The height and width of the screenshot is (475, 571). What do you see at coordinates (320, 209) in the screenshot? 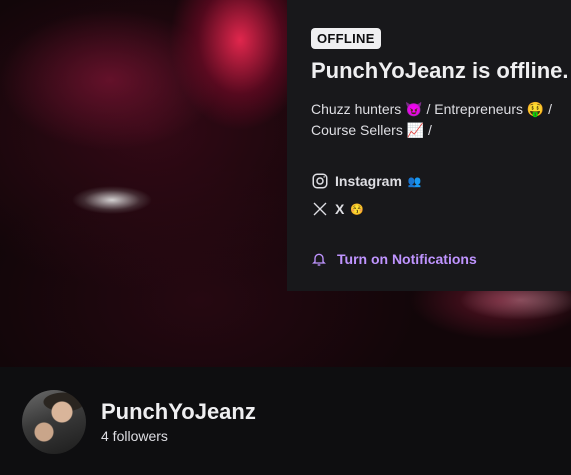
I see `x-logo-icon` at bounding box center [320, 209].